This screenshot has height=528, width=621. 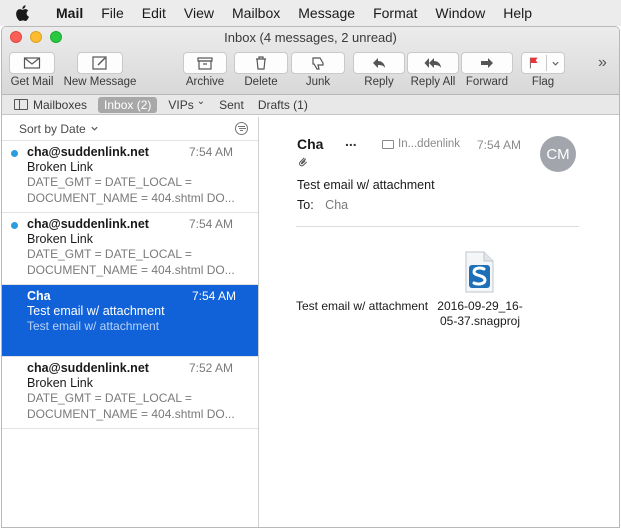 I want to click on snagit-file-icon, so click(x=479, y=272).